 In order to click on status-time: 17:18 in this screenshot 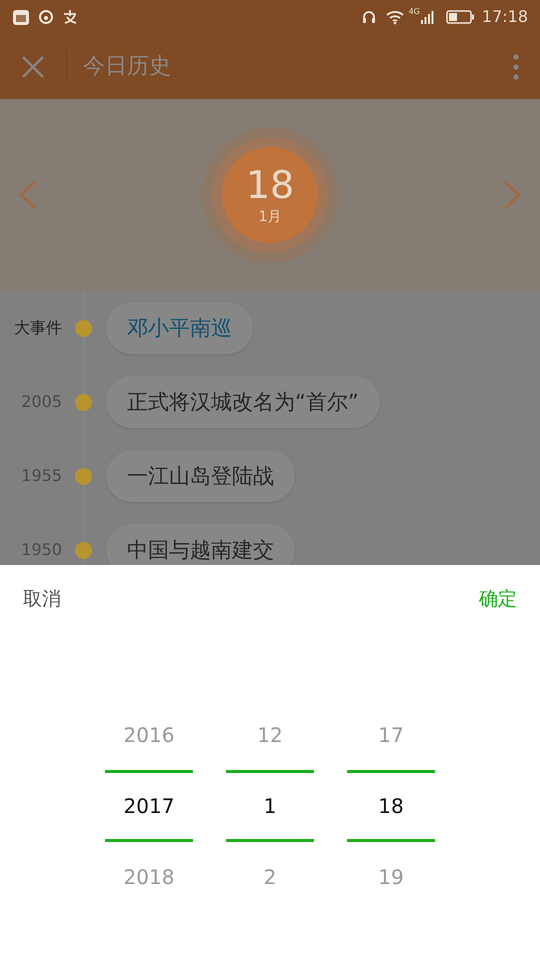, I will do `click(505, 17)`.